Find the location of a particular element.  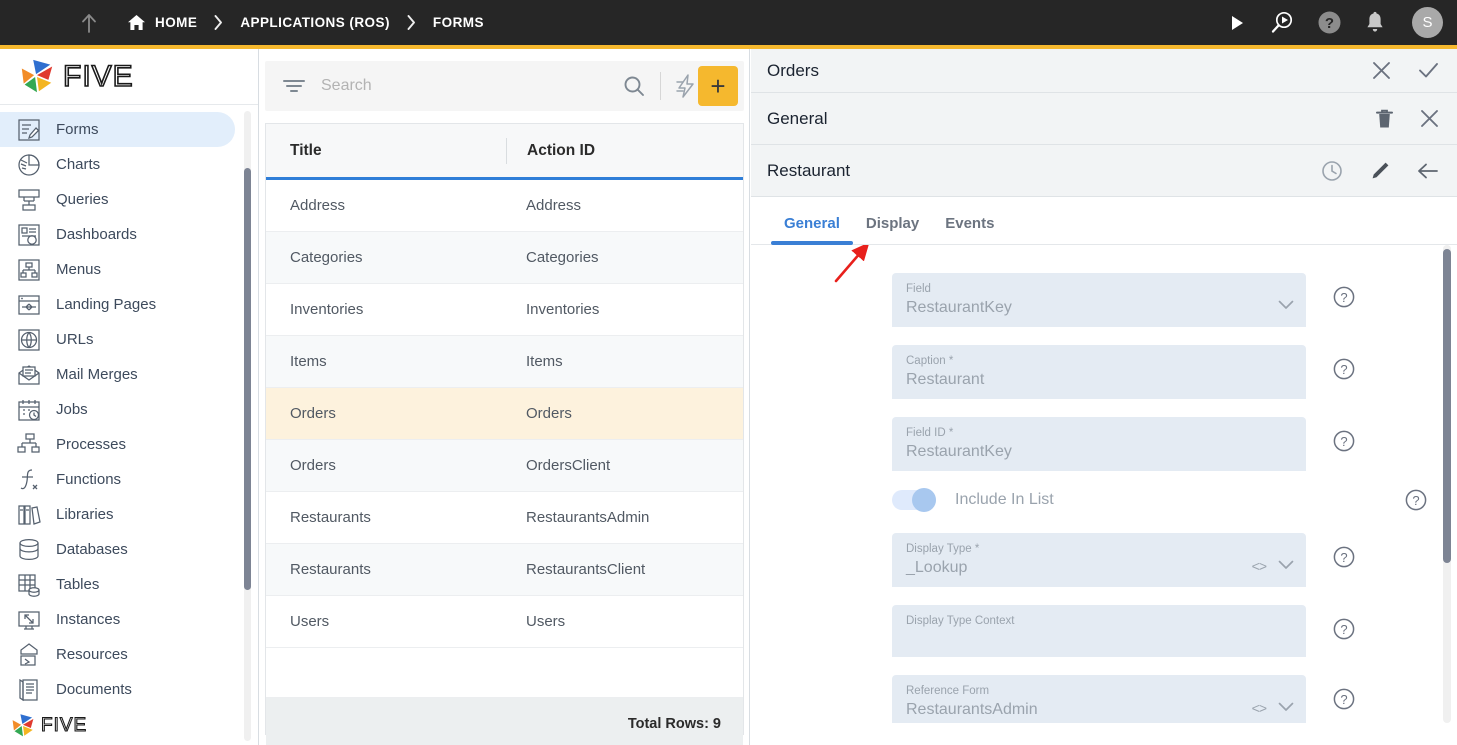

filter-icon is located at coordinates (294, 86).